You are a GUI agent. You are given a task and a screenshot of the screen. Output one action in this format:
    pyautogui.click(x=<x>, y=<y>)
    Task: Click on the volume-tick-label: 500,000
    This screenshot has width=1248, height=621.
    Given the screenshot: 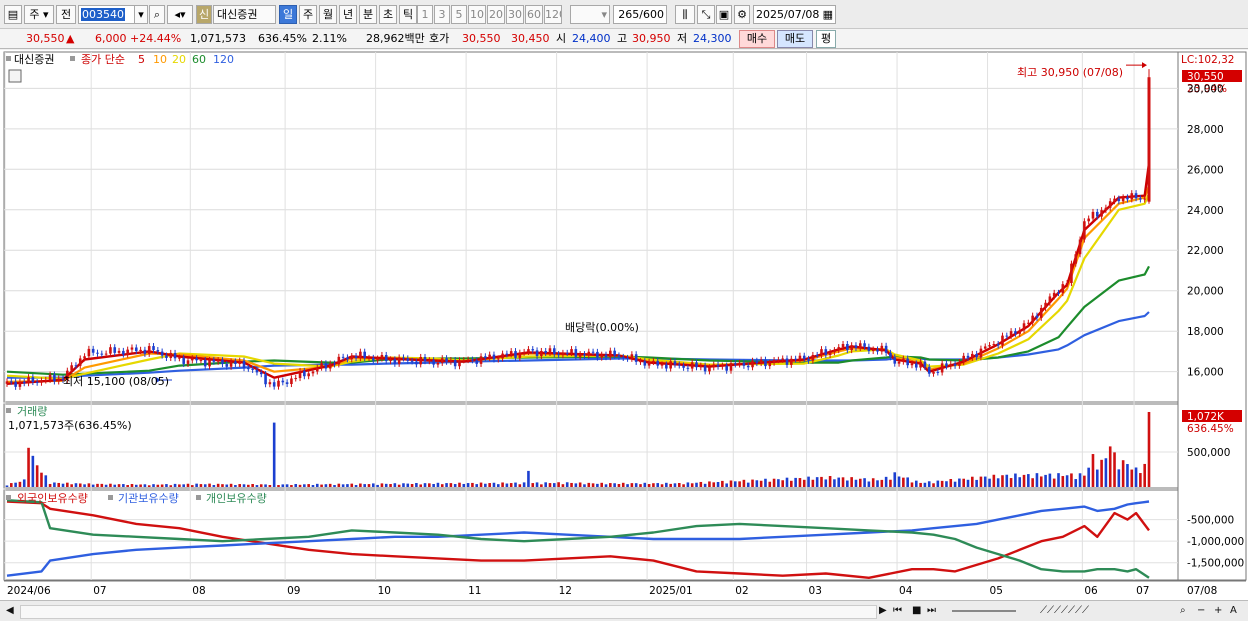 What is the action you would take?
    pyautogui.click(x=1208, y=453)
    